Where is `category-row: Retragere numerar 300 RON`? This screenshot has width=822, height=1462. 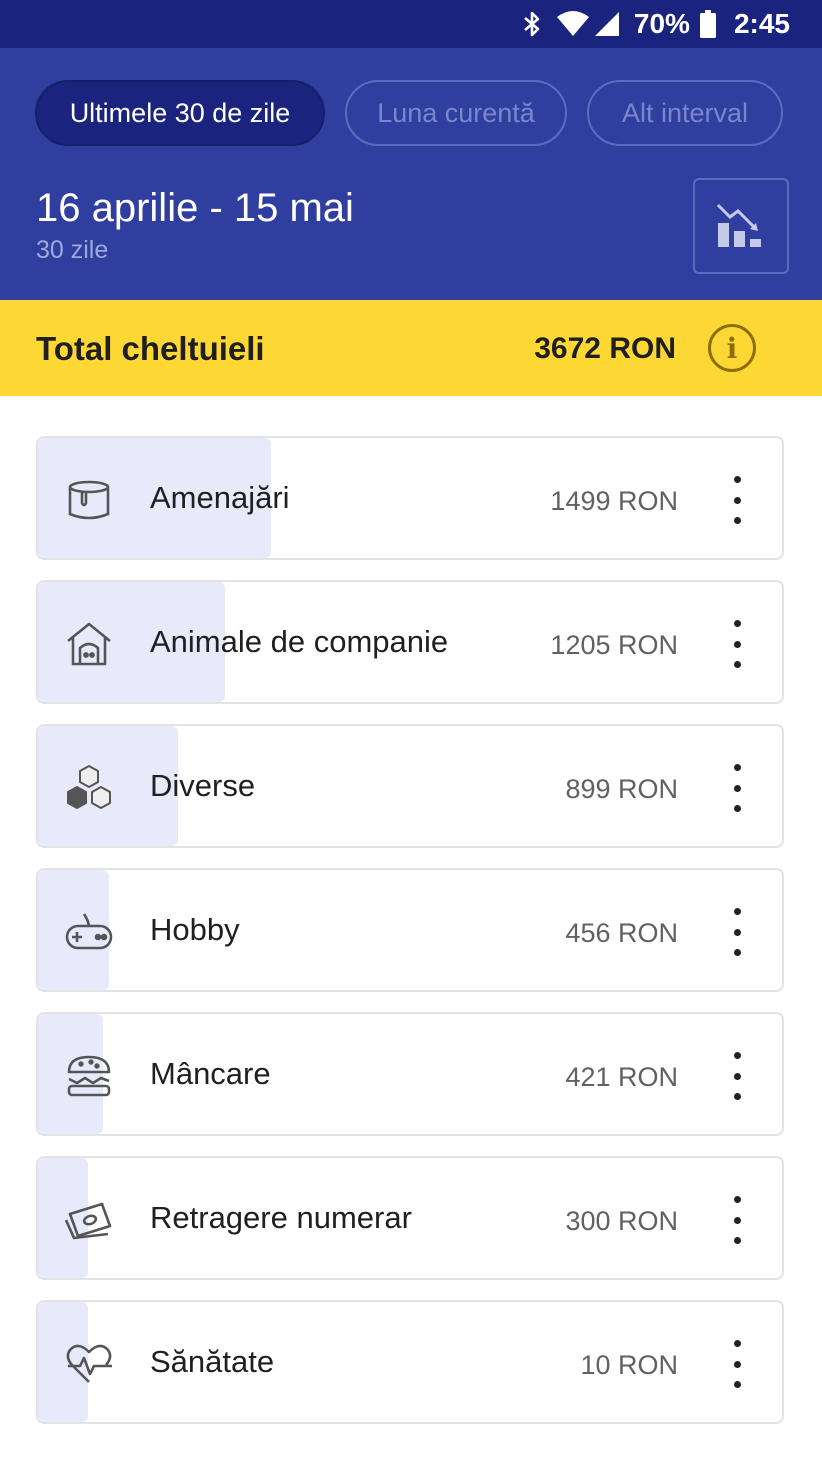
category-row: Retragere numerar 300 RON is located at coordinates (410, 1218).